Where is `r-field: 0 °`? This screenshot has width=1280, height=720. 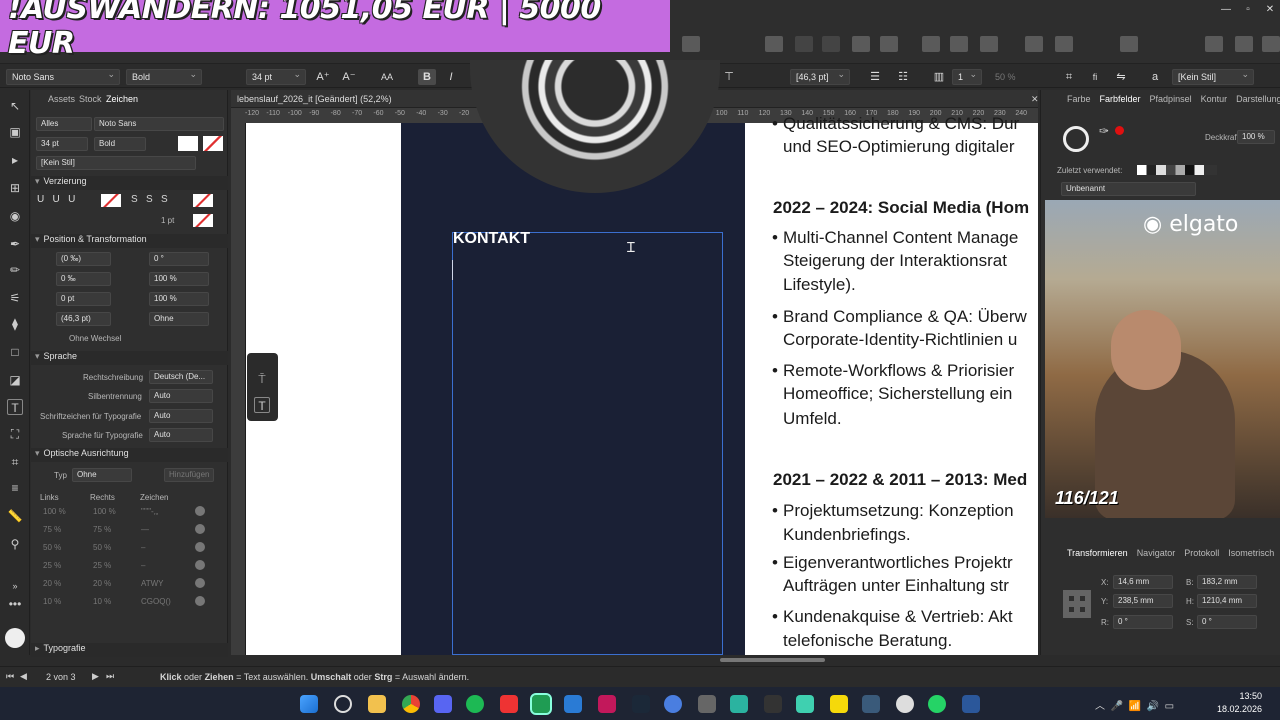 r-field: 0 ° is located at coordinates (1143, 622).